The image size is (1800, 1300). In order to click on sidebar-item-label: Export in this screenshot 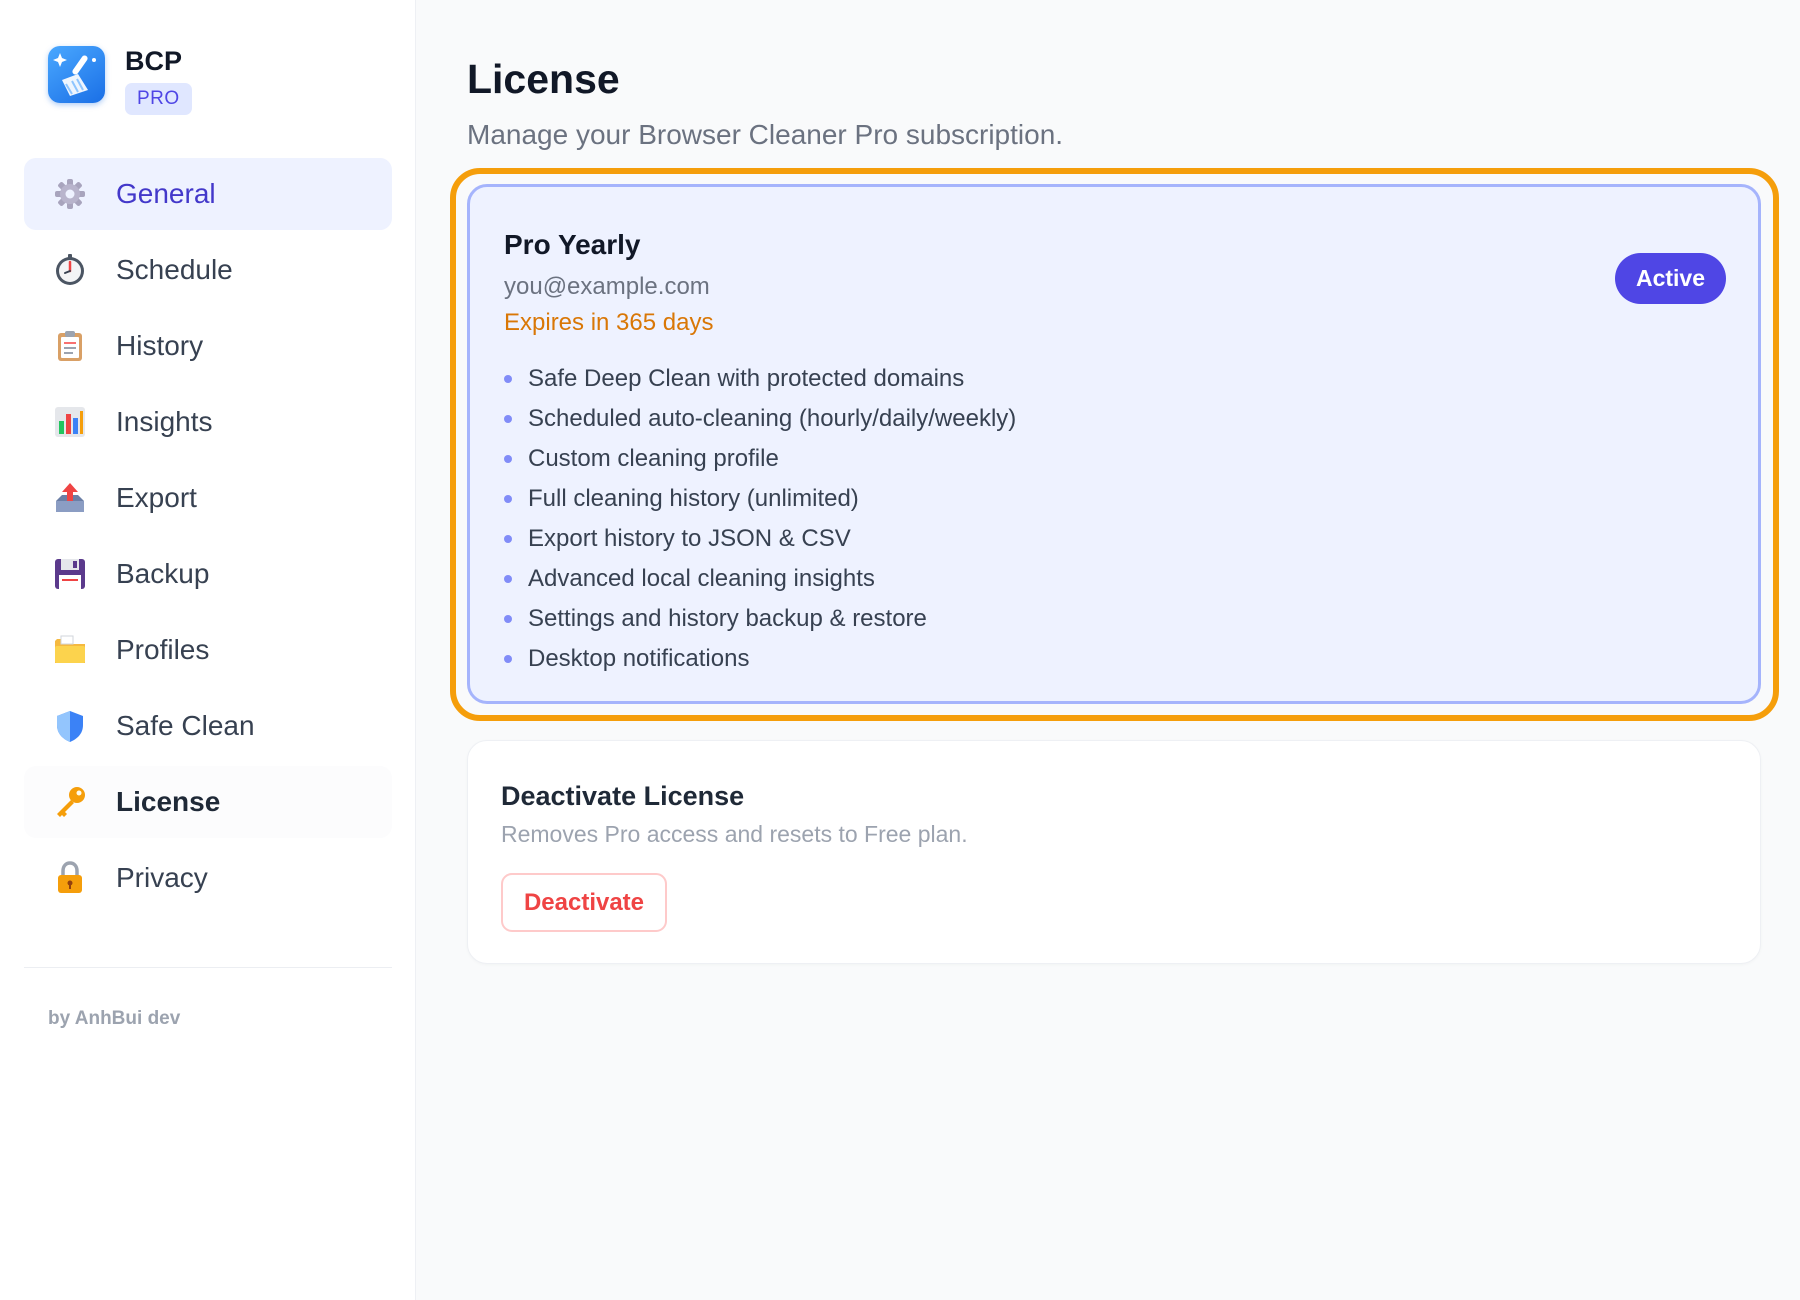, I will do `click(156, 497)`.